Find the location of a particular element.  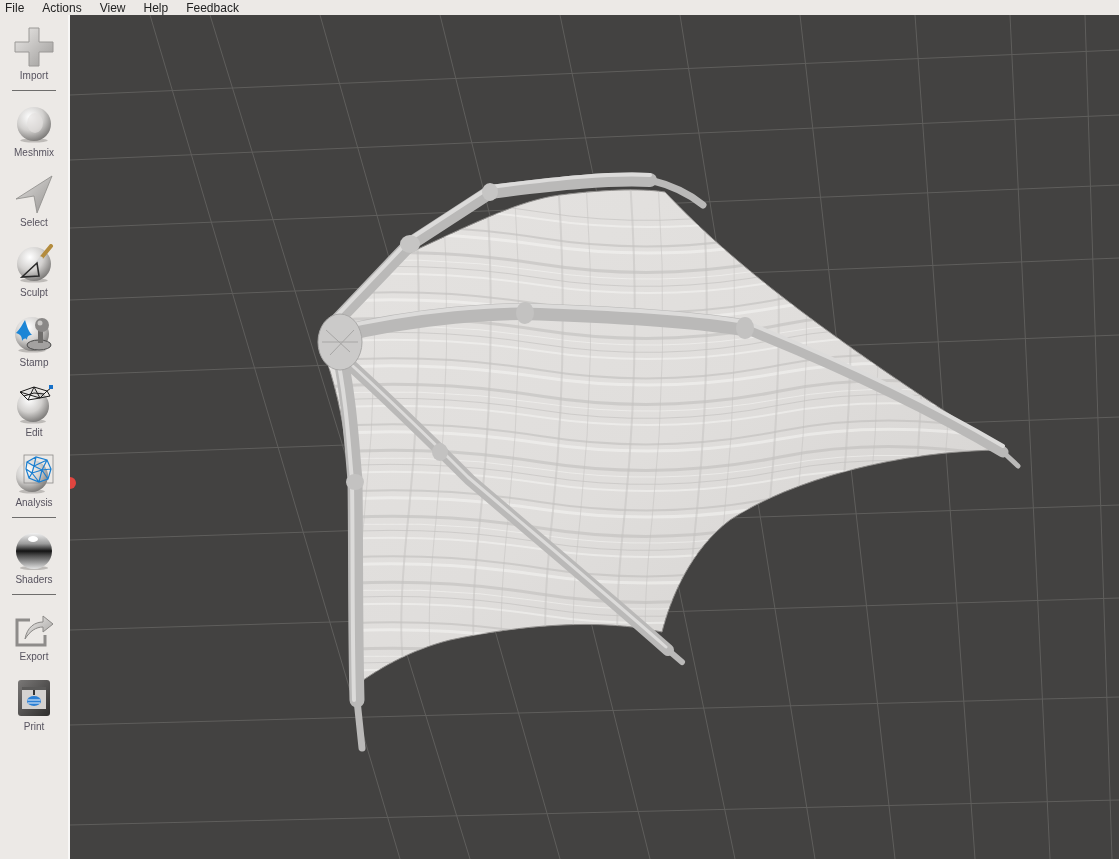

sphere-wireframe-icon is located at coordinates (34, 474).